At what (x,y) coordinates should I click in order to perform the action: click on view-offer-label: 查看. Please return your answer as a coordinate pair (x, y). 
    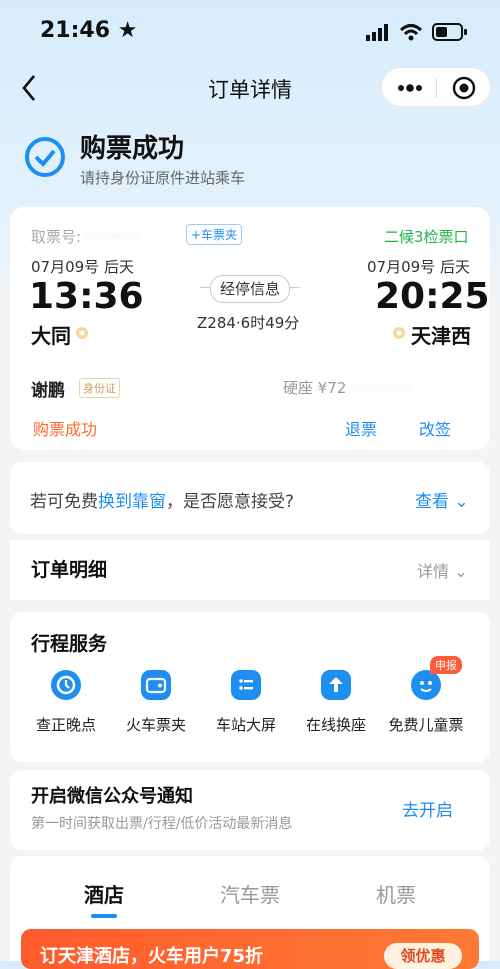
    Looking at the image, I should click on (432, 502).